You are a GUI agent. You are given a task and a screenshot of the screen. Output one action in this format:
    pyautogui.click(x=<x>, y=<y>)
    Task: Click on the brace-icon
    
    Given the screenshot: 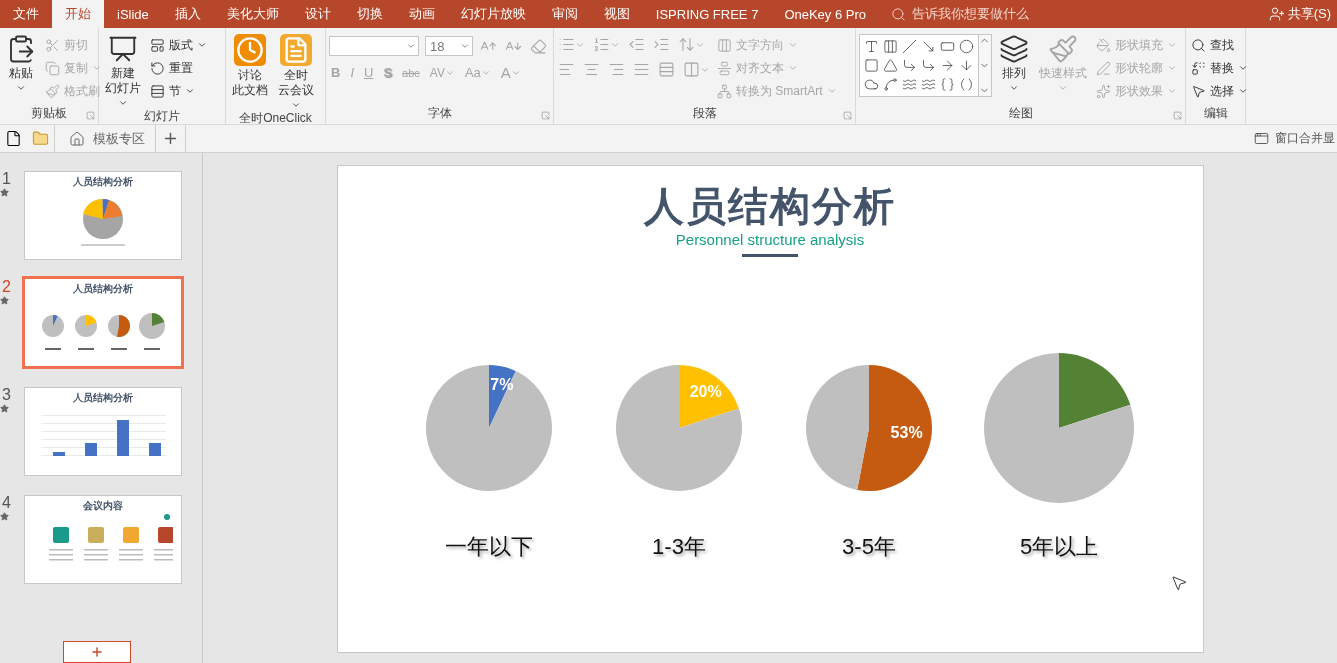 What is the action you would take?
    pyautogui.click(x=947, y=84)
    